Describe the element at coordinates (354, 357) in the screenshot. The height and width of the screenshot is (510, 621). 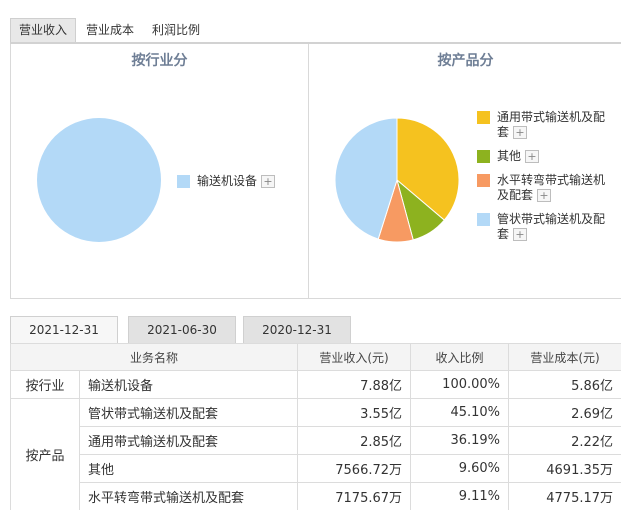
I see `header-revenue: 营业收入(元)` at that location.